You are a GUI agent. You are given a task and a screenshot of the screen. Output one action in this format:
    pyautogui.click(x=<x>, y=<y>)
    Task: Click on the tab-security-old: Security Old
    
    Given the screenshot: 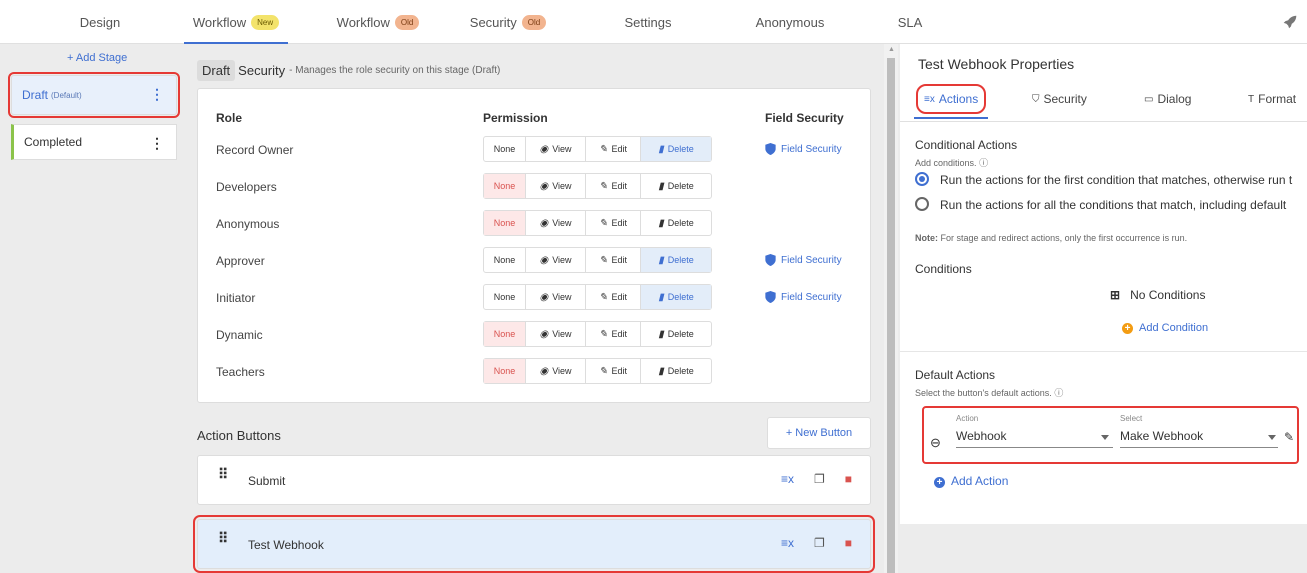 What is the action you would take?
    pyautogui.click(x=508, y=22)
    